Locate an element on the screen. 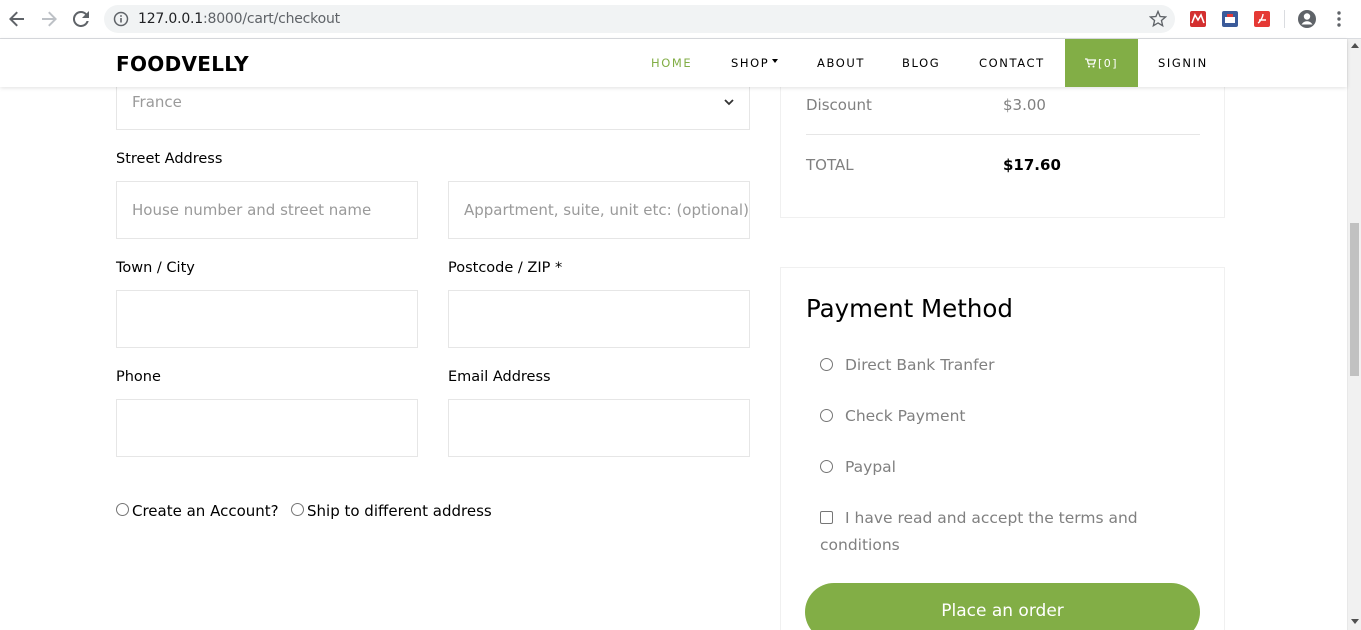 Image resolution: width=1361 pixels, height=630 pixels. street-address-label: Street Address is located at coordinates (169, 159).